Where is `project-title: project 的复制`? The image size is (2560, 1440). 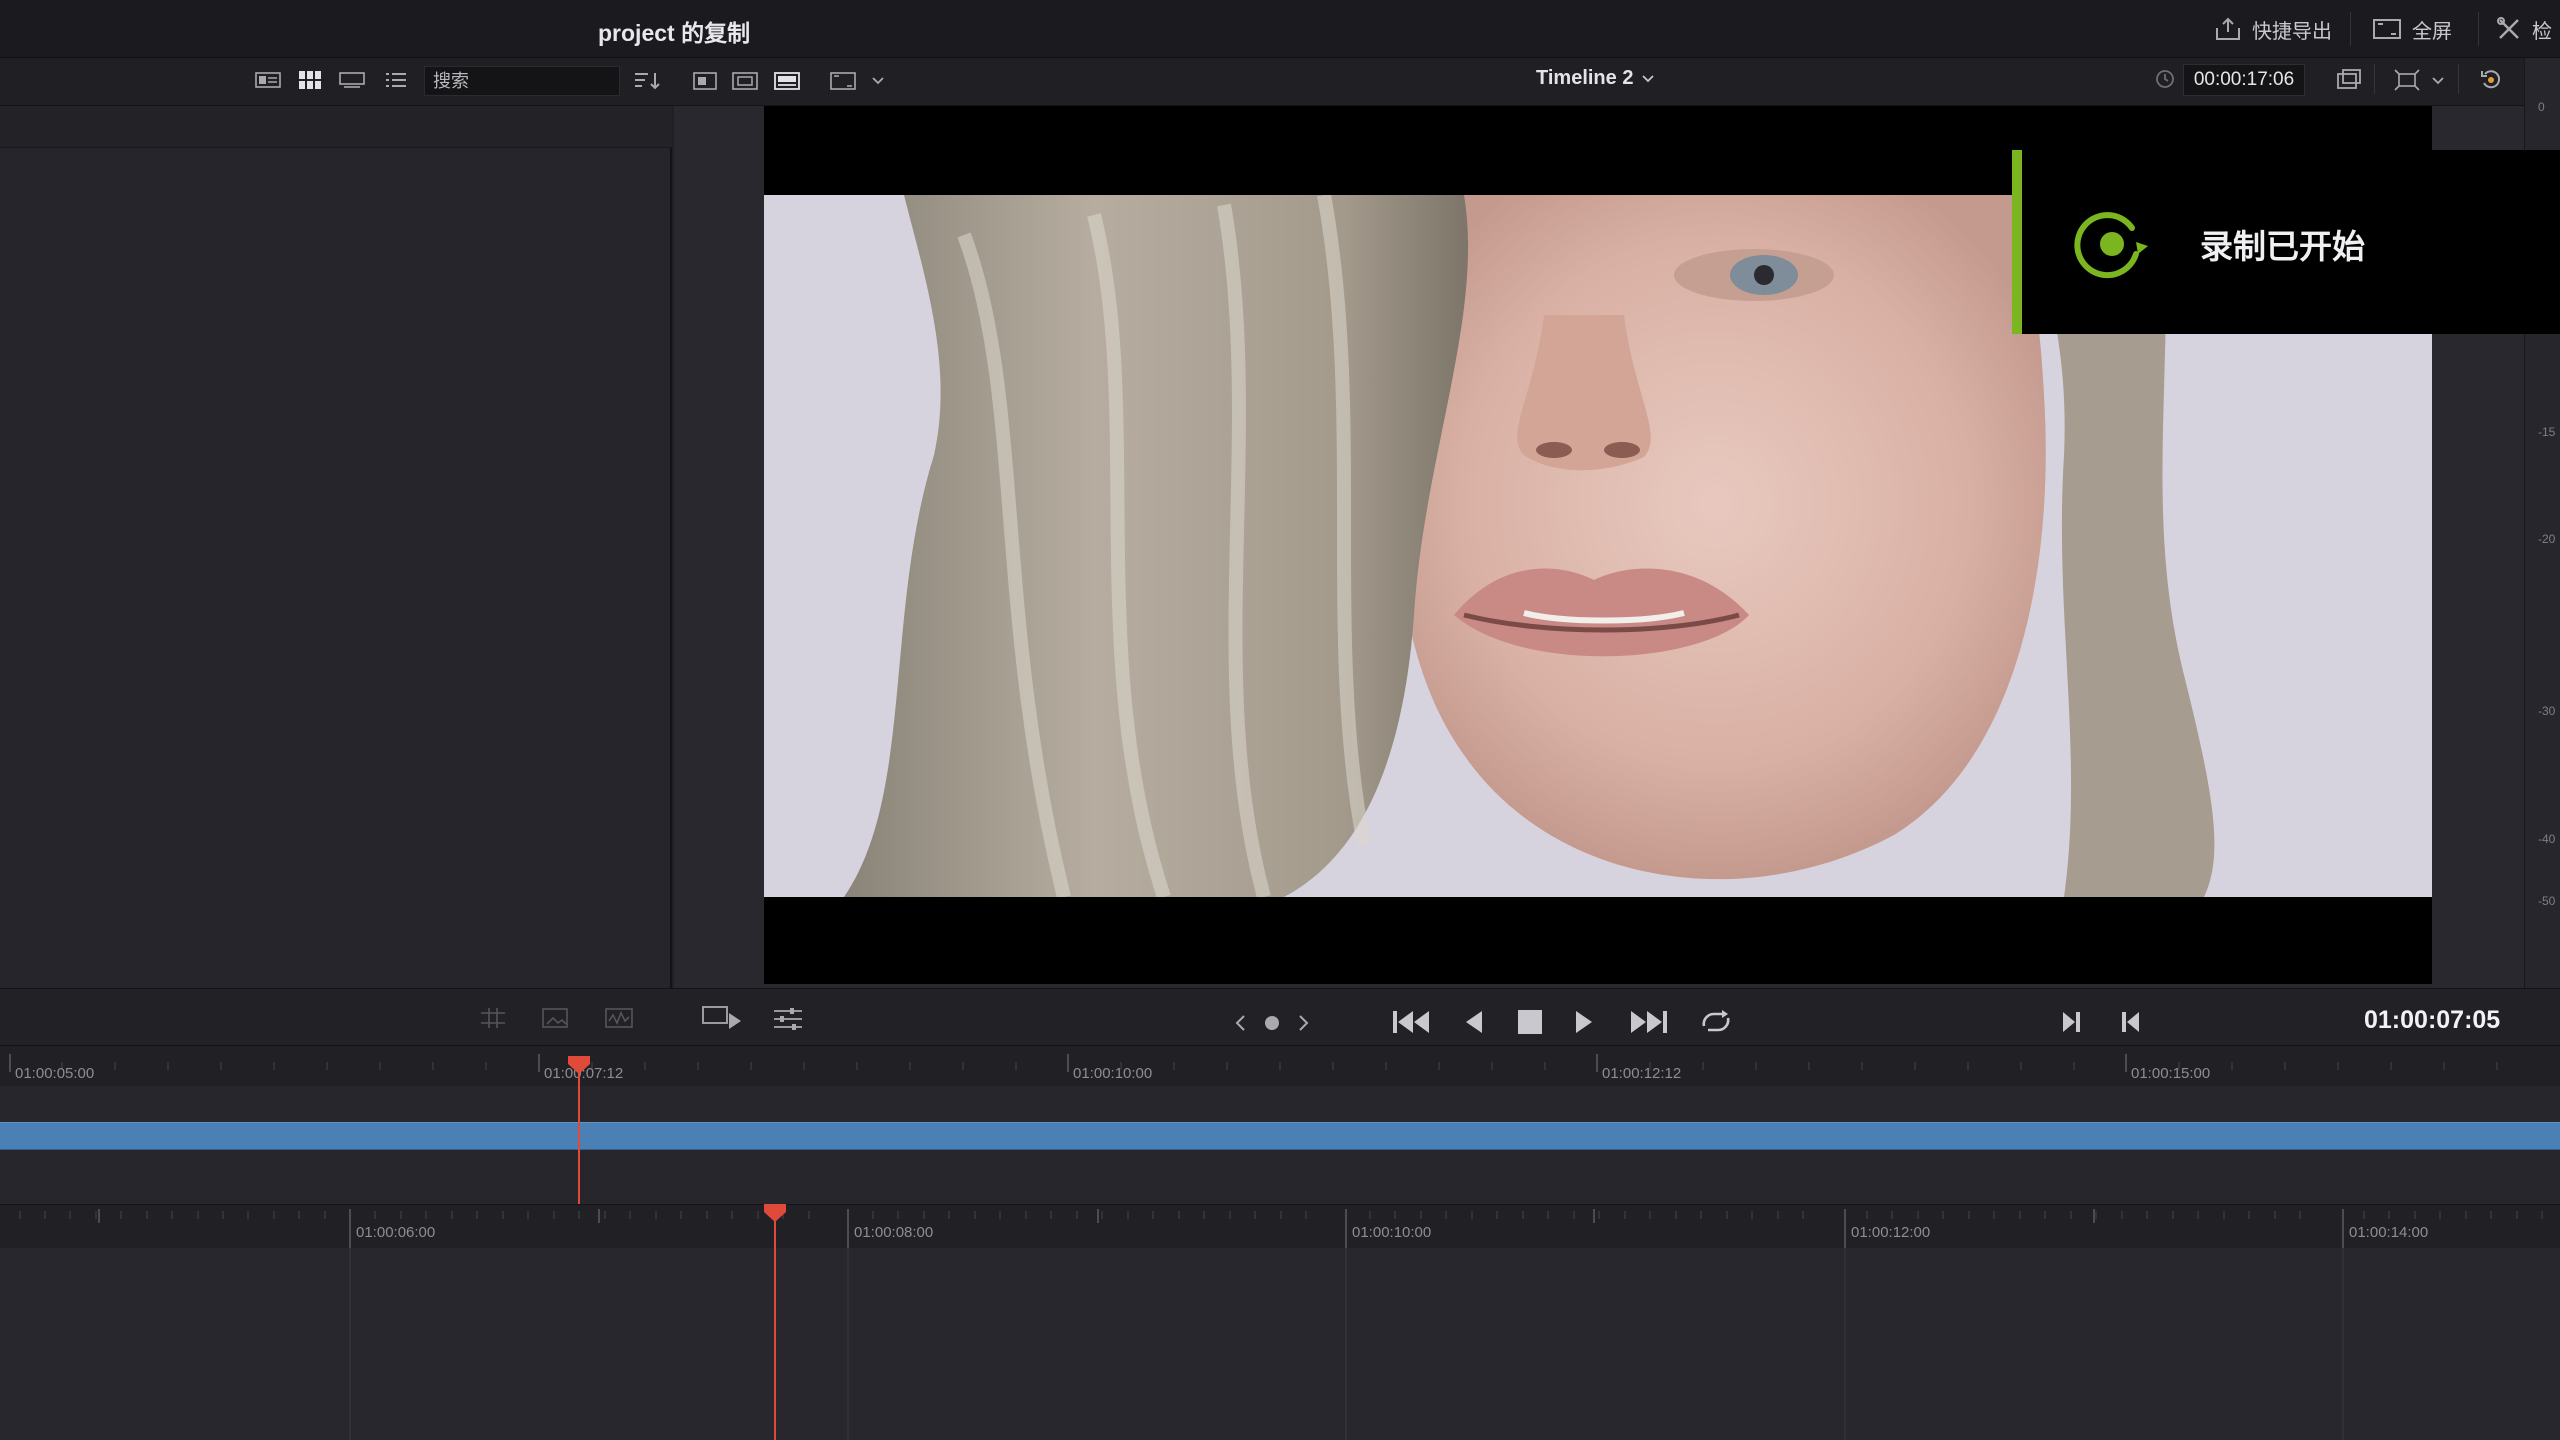 project-title: project 的复制 is located at coordinates (674, 33).